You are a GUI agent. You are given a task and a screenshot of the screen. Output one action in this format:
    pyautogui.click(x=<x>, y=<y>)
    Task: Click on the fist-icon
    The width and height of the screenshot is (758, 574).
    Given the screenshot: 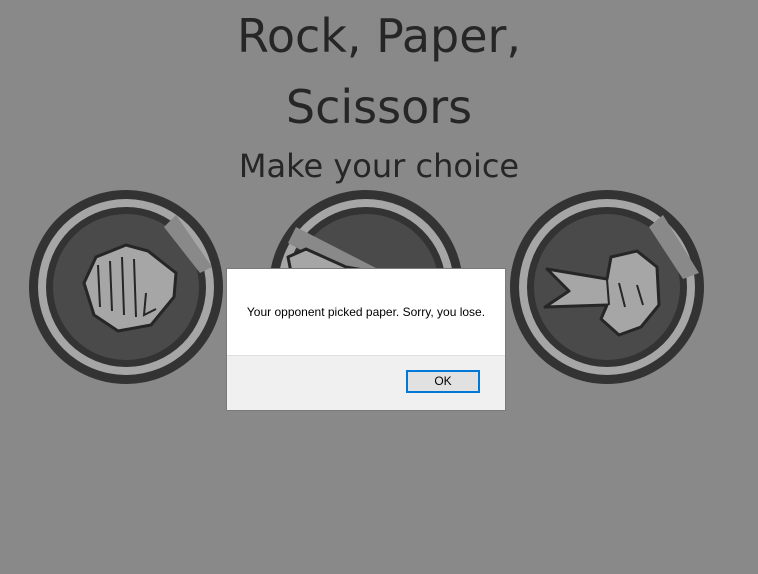 What is the action you would take?
    pyautogui.click(x=126, y=287)
    